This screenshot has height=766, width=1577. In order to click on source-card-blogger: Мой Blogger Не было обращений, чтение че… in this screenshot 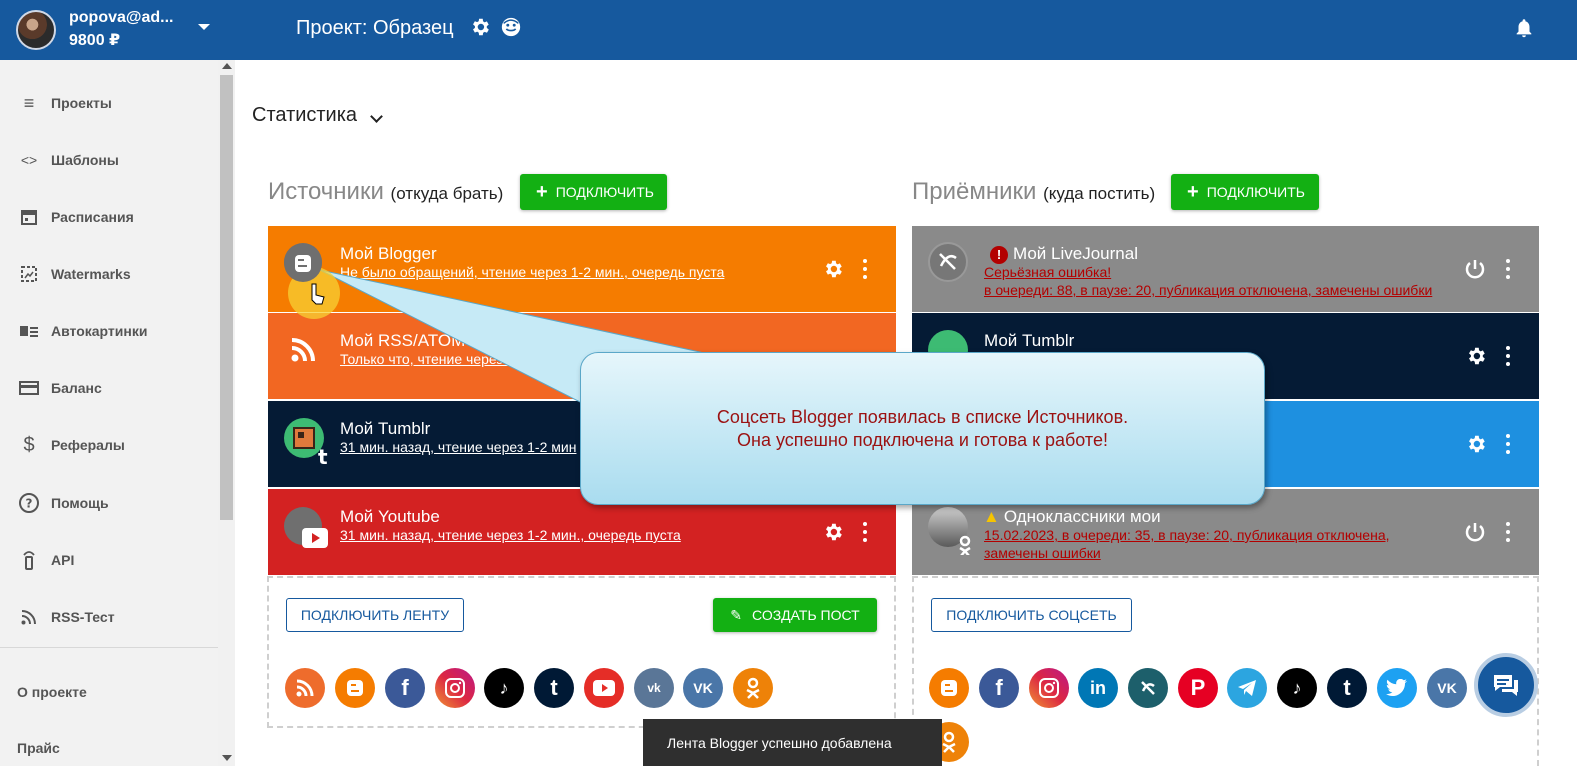, I will do `click(582, 269)`.